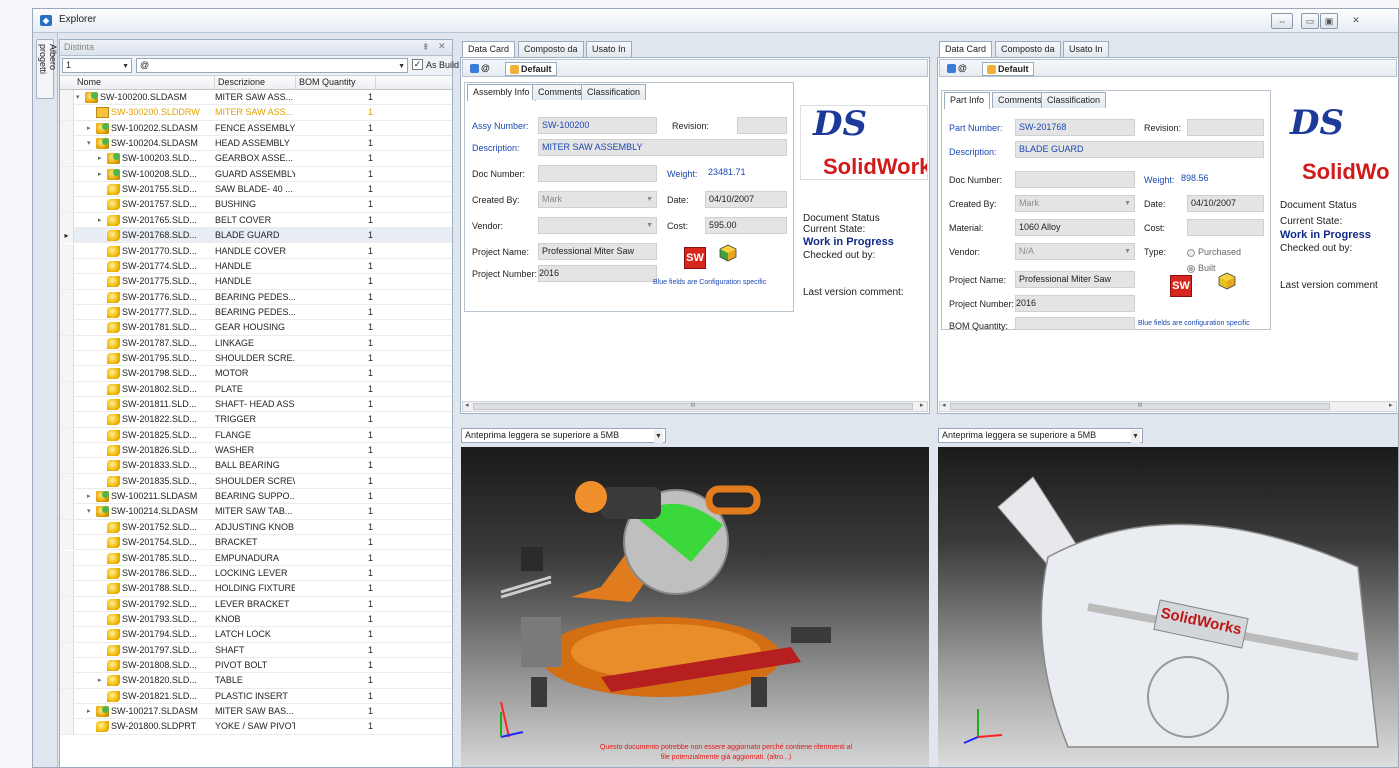 This screenshot has width=1399, height=768. I want to click on scroll-right-icon: ▸, so click(922, 405).